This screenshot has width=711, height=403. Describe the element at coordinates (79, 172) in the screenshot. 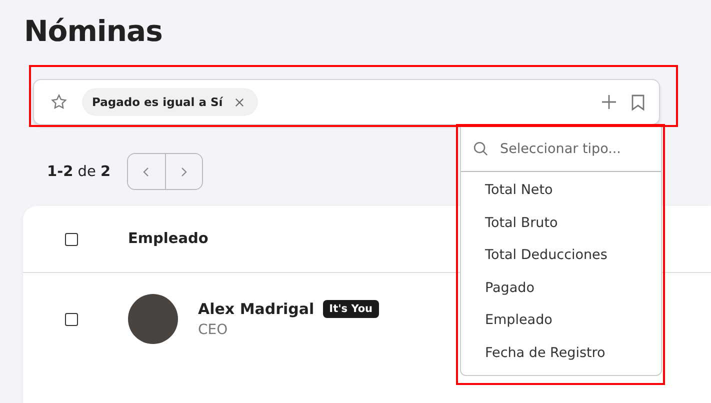

I see `pagination-summary: 1-2 de 2` at that location.